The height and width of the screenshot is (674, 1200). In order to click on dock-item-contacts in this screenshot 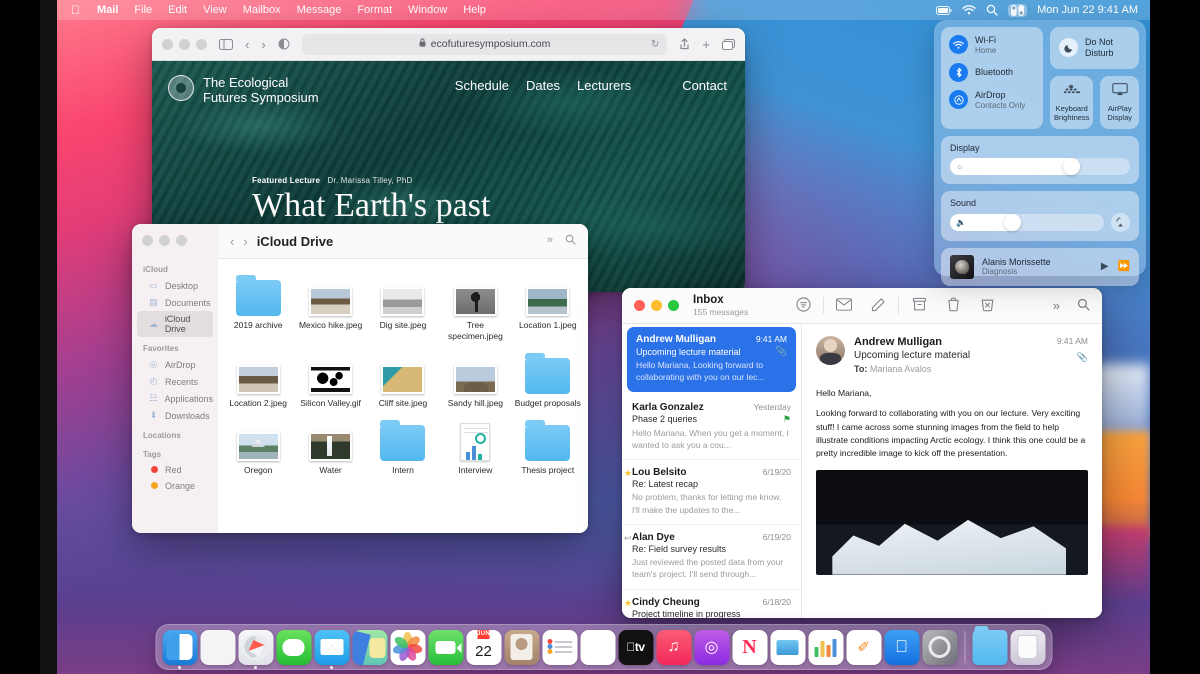, I will do `click(521, 647)`.